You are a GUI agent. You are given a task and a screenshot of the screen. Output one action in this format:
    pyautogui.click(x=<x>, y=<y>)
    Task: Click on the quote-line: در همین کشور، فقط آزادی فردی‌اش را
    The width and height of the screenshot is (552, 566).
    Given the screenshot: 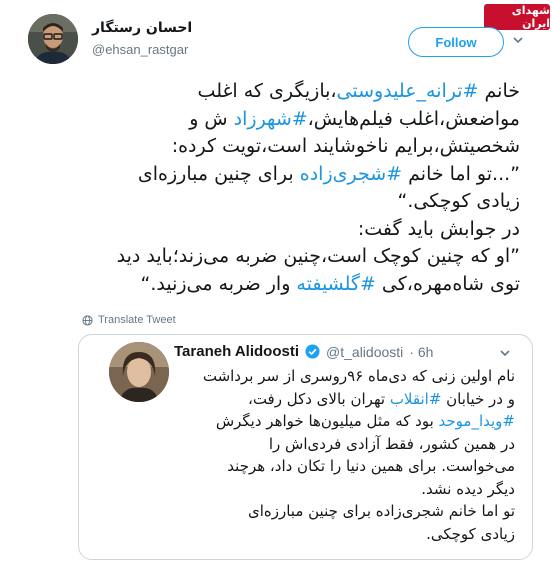 What is the action you would take?
    pyautogui.click(x=343, y=444)
    